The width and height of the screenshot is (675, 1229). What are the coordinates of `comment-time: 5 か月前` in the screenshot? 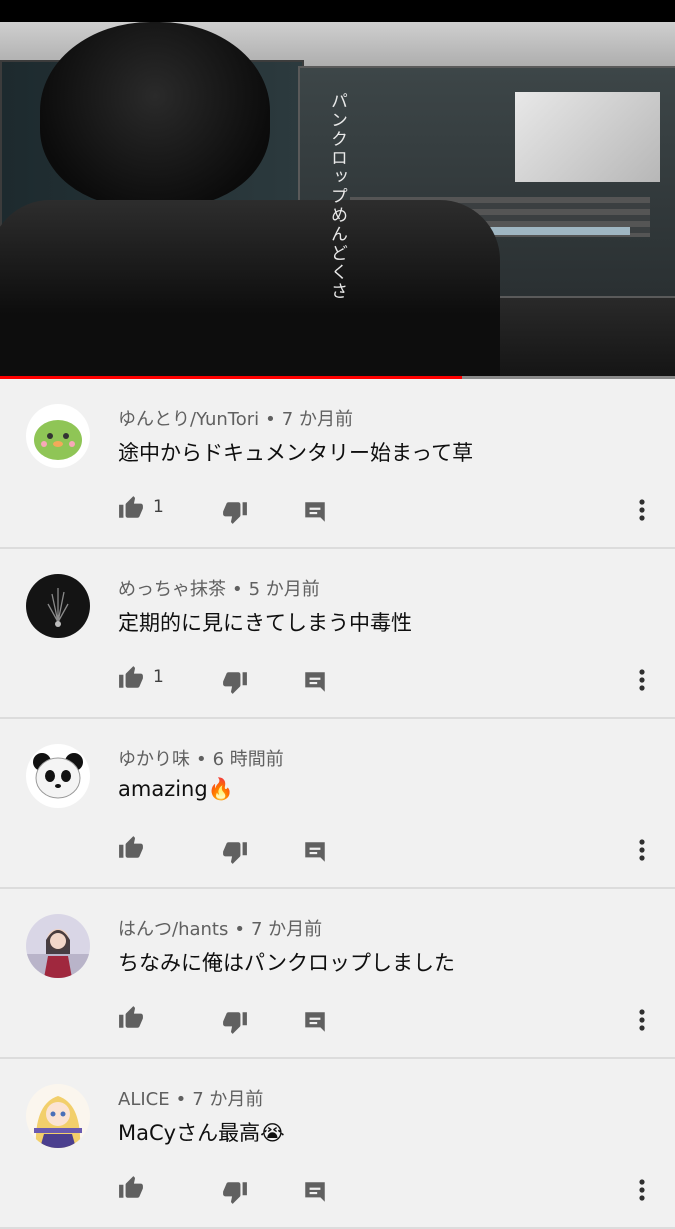 It's located at (284, 589).